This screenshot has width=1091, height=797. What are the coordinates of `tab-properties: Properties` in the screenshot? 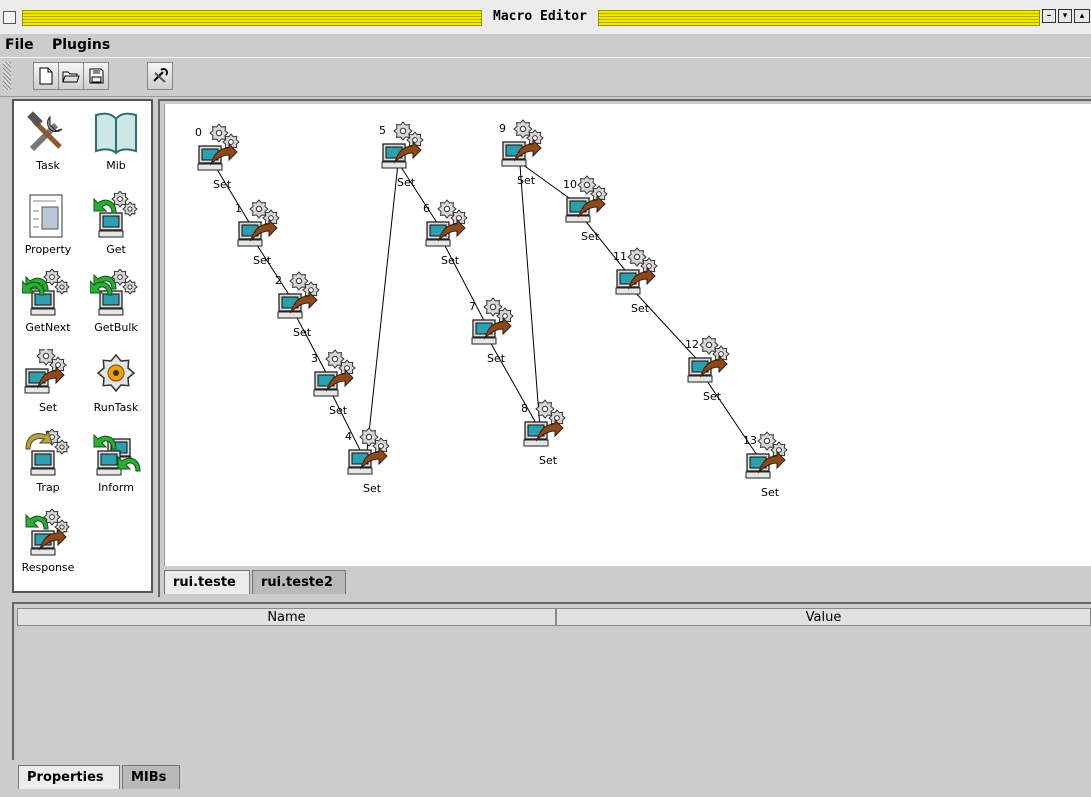 It's located at (69, 777).